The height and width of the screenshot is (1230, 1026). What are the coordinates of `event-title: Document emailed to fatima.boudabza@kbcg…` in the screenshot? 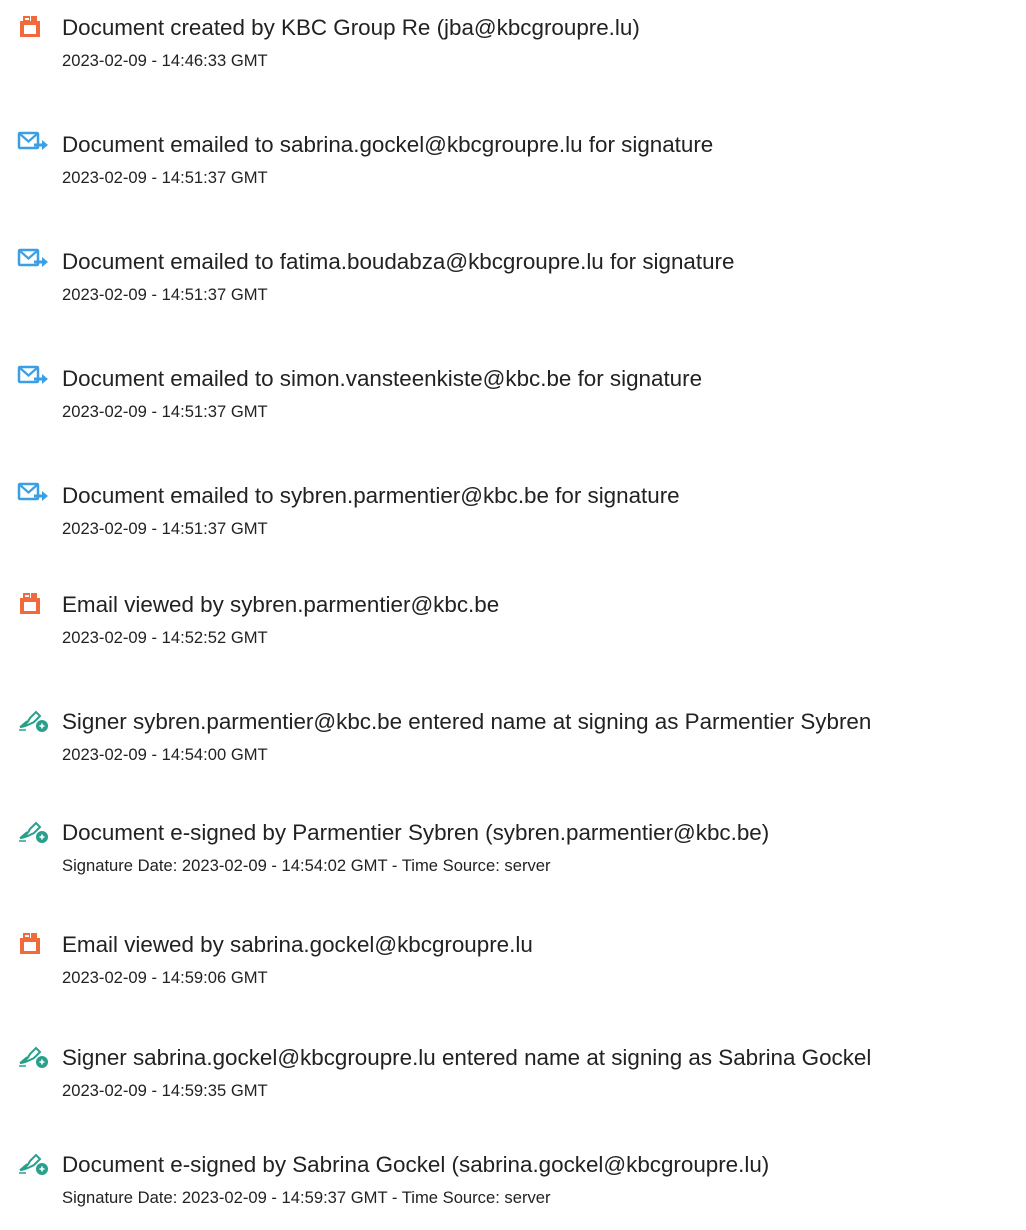 It's located at (398, 261).